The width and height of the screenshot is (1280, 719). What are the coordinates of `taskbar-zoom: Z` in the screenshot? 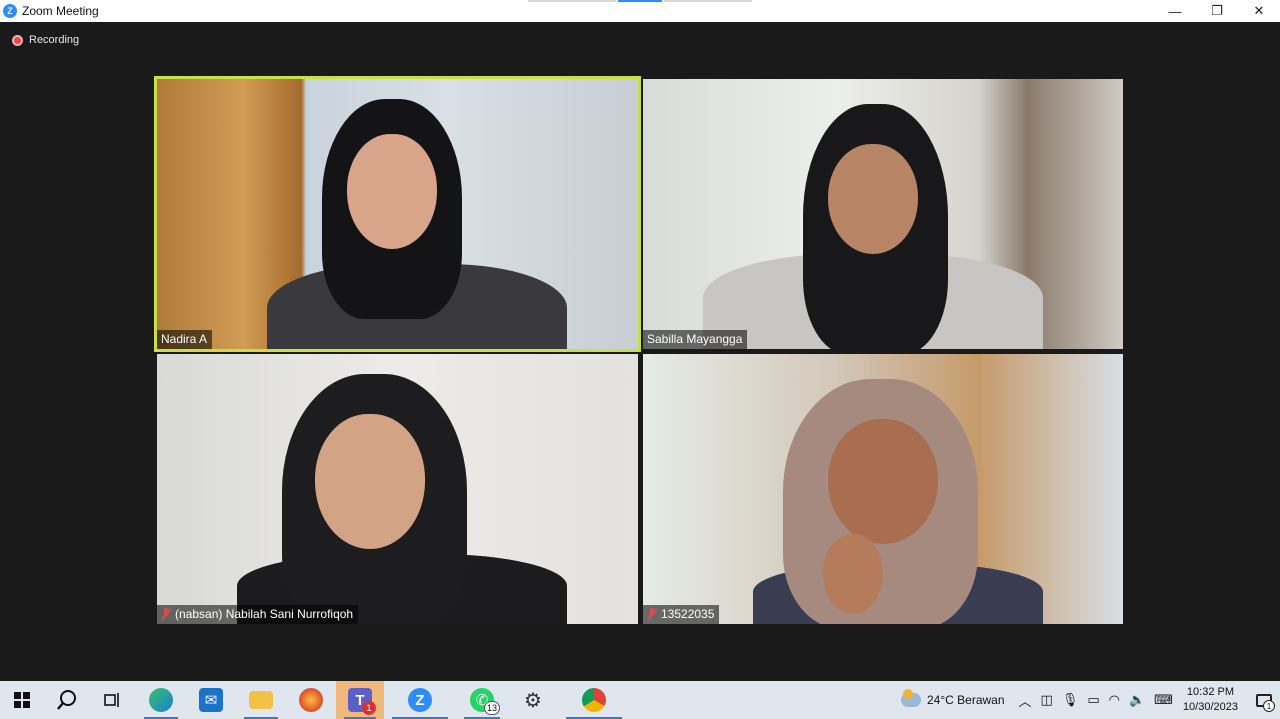 It's located at (420, 700).